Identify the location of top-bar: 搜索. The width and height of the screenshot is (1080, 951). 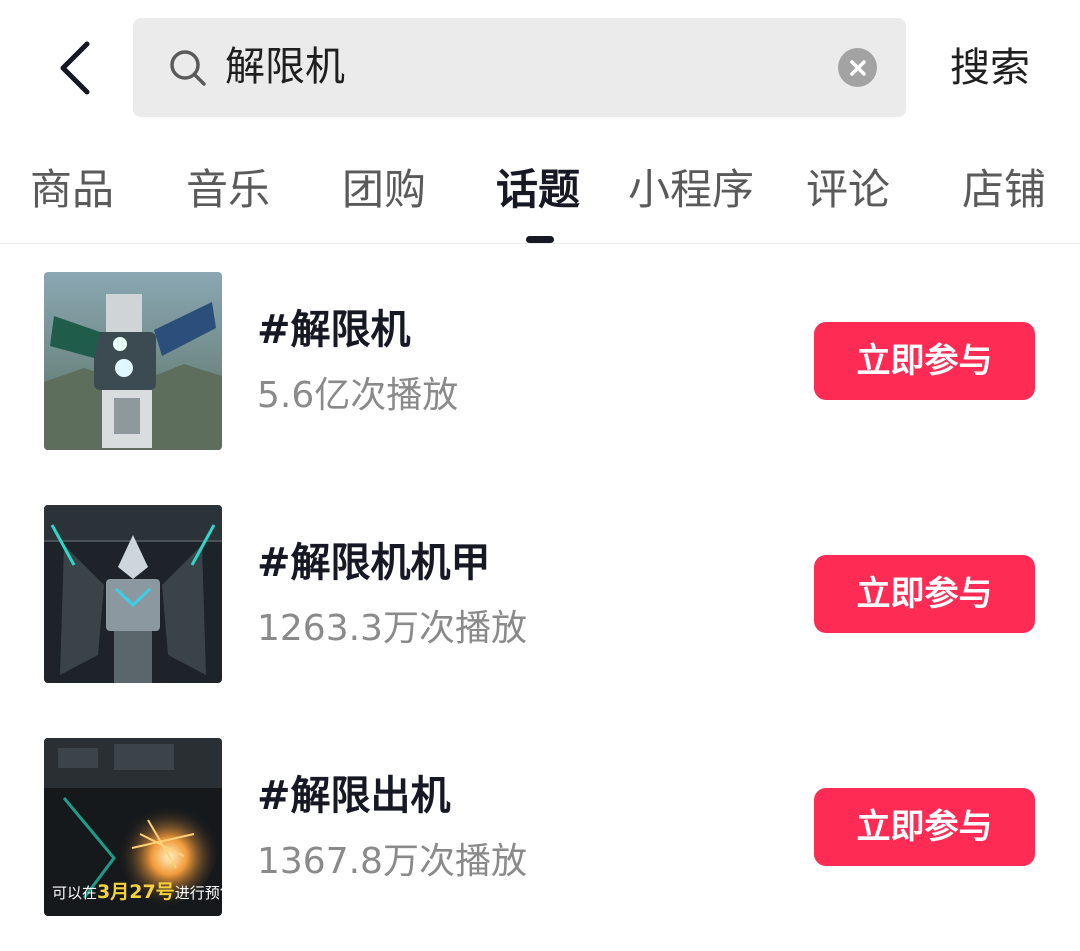
(540, 67).